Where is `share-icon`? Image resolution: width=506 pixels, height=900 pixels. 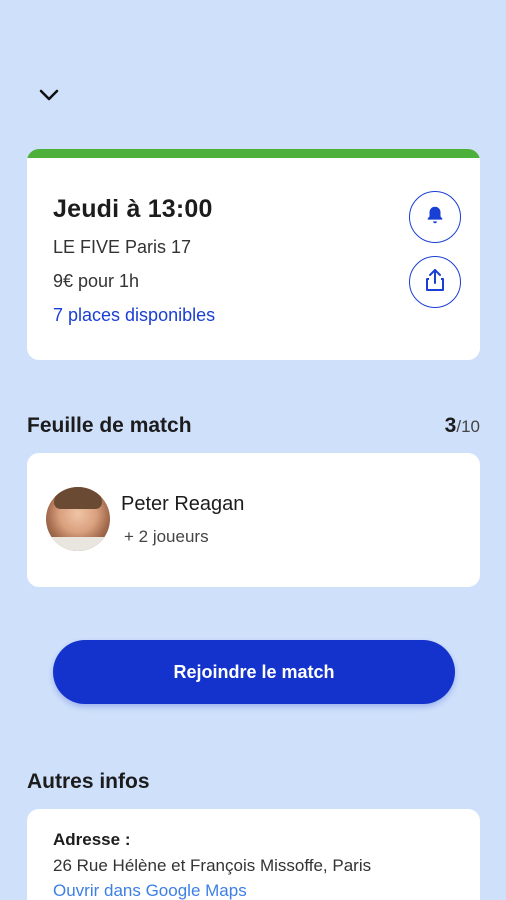
share-icon is located at coordinates (435, 282).